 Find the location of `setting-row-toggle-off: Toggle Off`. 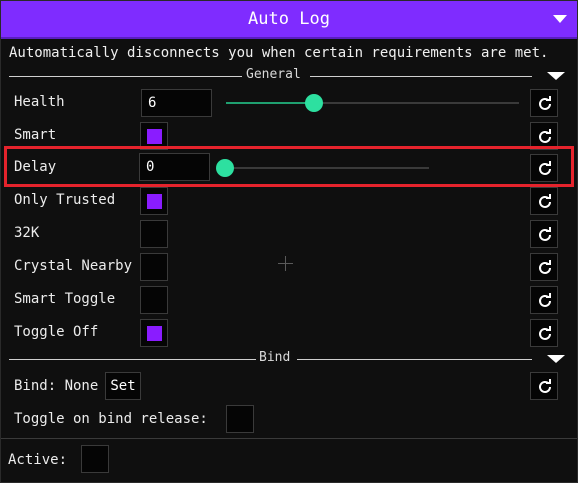

setting-row-toggle-off: Toggle Off is located at coordinates (289, 333).